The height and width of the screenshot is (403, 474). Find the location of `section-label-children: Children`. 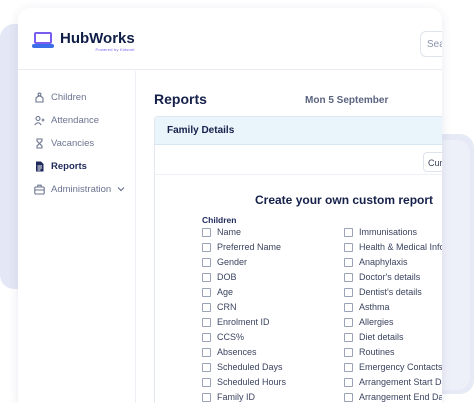

section-label-children: Children is located at coordinates (219, 220).